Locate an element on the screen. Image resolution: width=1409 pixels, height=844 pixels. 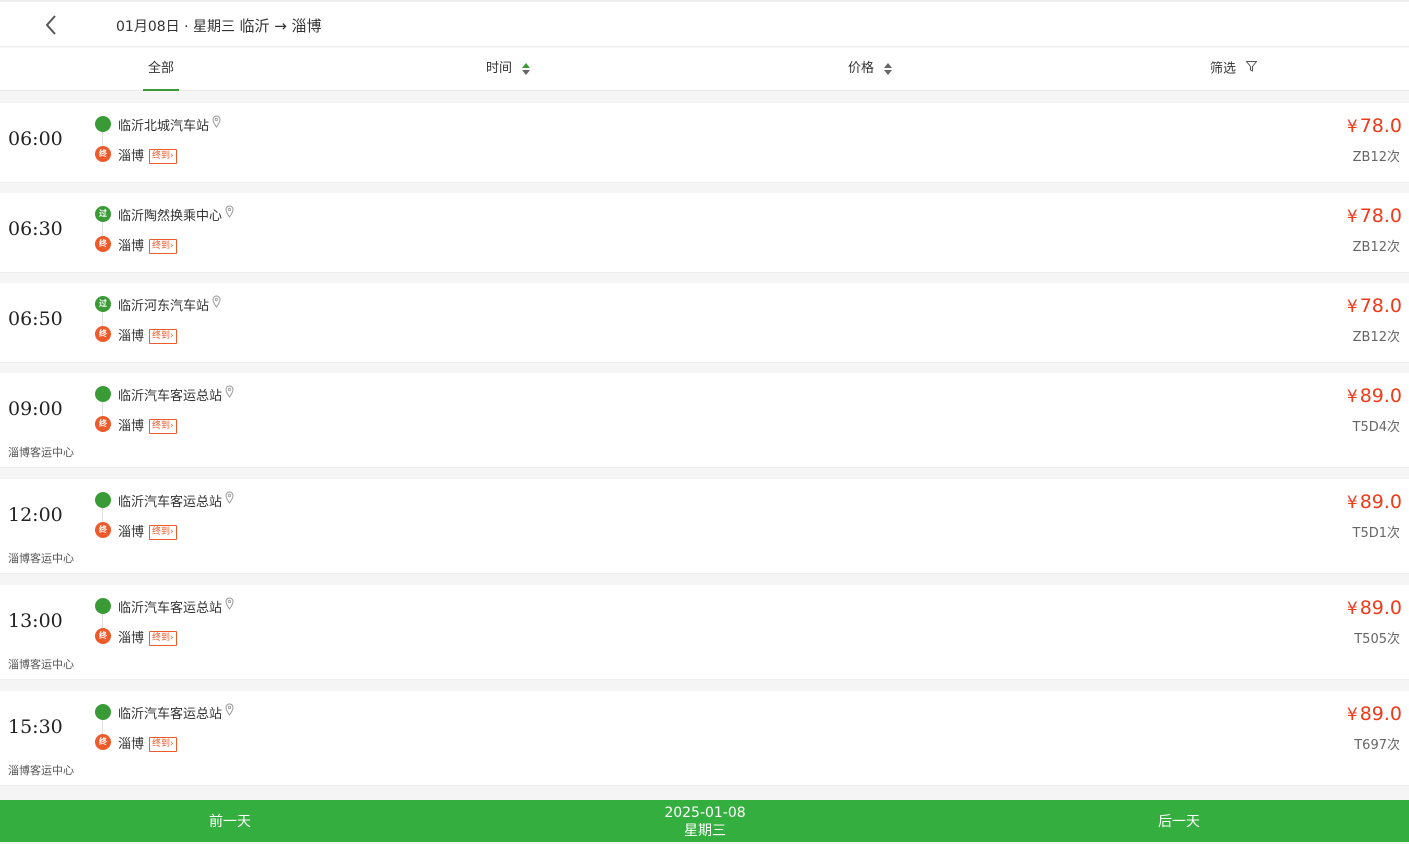
origin-name: 临沂河东汽车站 is located at coordinates (164, 306).